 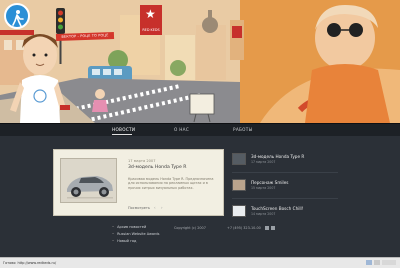 What do you see at coordinates (263, 188) in the screenshot?
I see `sidebar-news-date: 15 марта 2007` at bounding box center [263, 188].